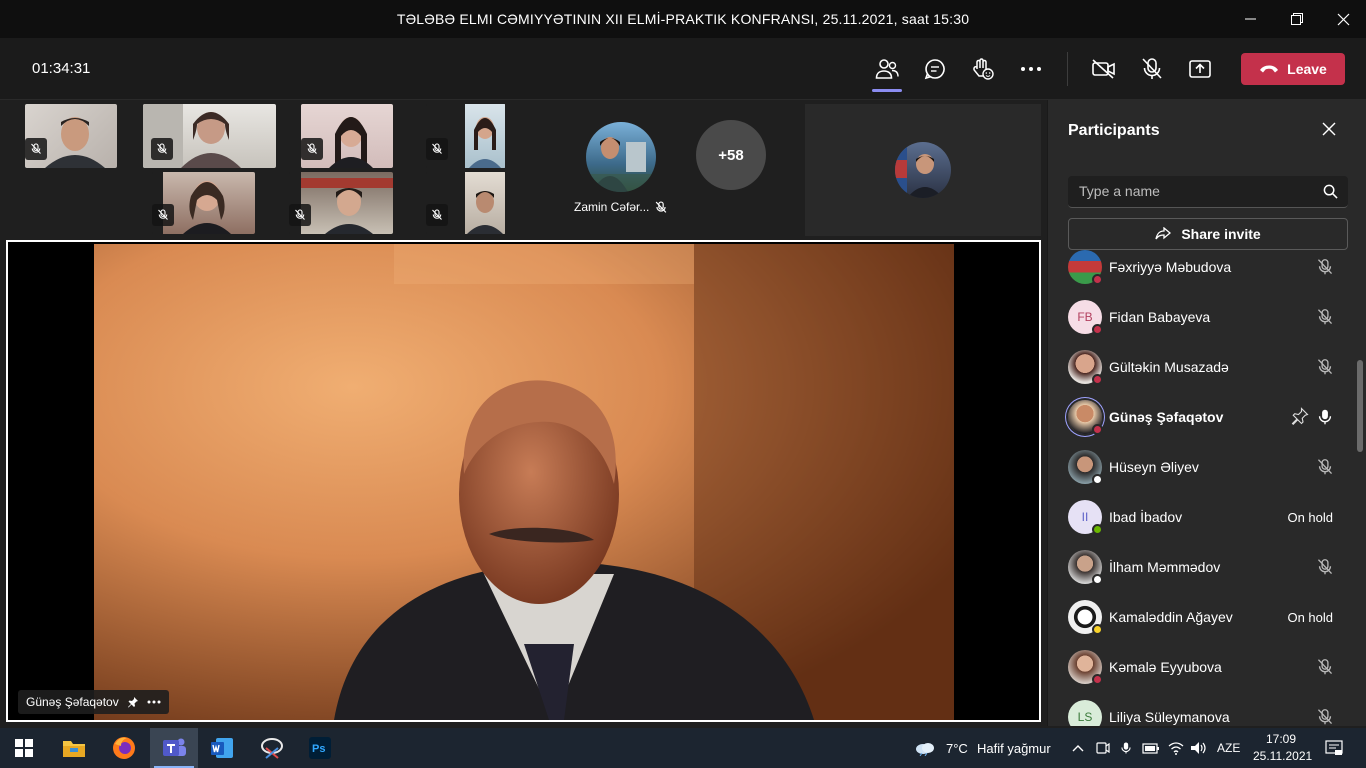 The image size is (1366, 768). I want to click on firefox-icon, so click(124, 748).